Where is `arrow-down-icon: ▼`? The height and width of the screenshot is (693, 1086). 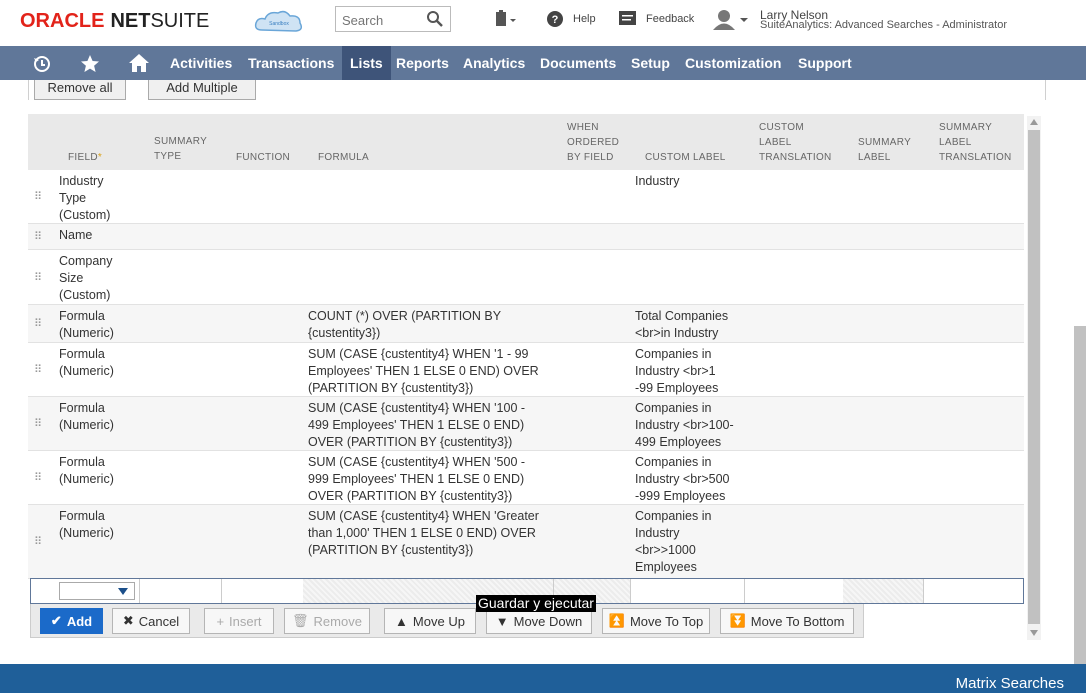
arrow-down-icon: ▼ is located at coordinates (502, 621).